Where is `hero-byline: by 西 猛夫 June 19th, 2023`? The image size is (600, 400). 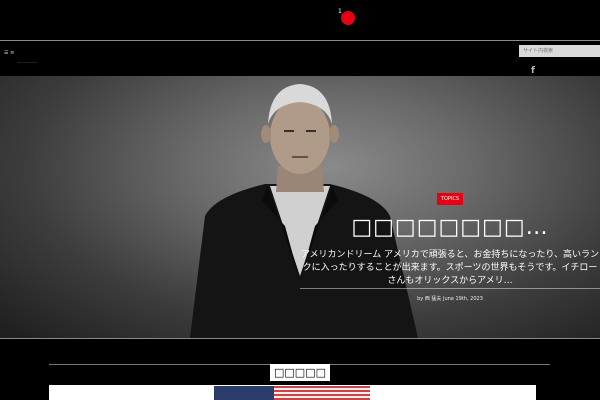 hero-byline: by 西 猛夫 June 19th, 2023 is located at coordinates (450, 299).